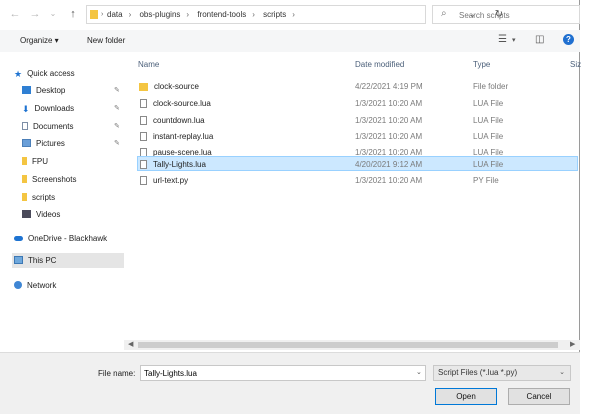  What do you see at coordinates (179, 164) in the screenshot?
I see `file-name: Tally-Lights.lua` at bounding box center [179, 164].